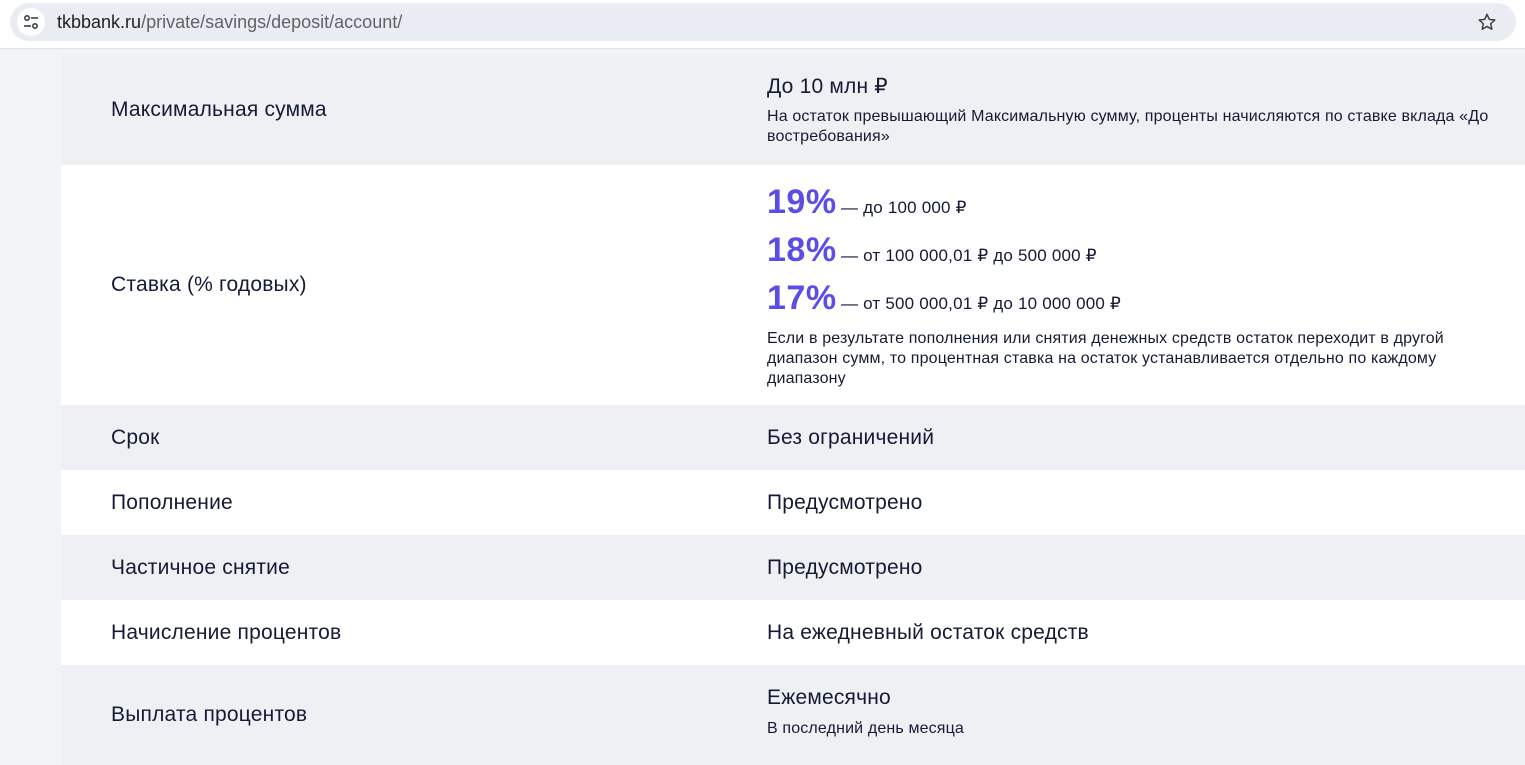 The image size is (1525, 765). What do you see at coordinates (99, 22) in the screenshot?
I see `url-domain: tkbbank.ru` at bounding box center [99, 22].